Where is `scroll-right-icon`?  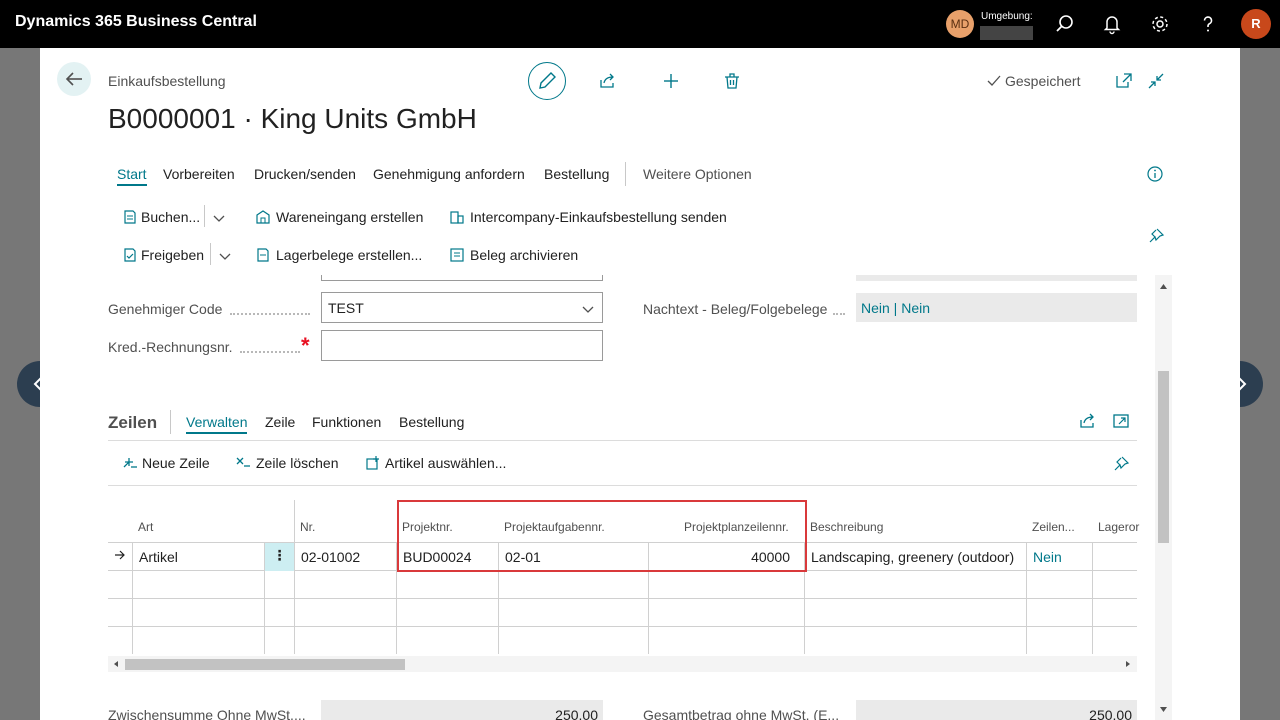
scroll-right-icon is located at coordinates (1128, 664).